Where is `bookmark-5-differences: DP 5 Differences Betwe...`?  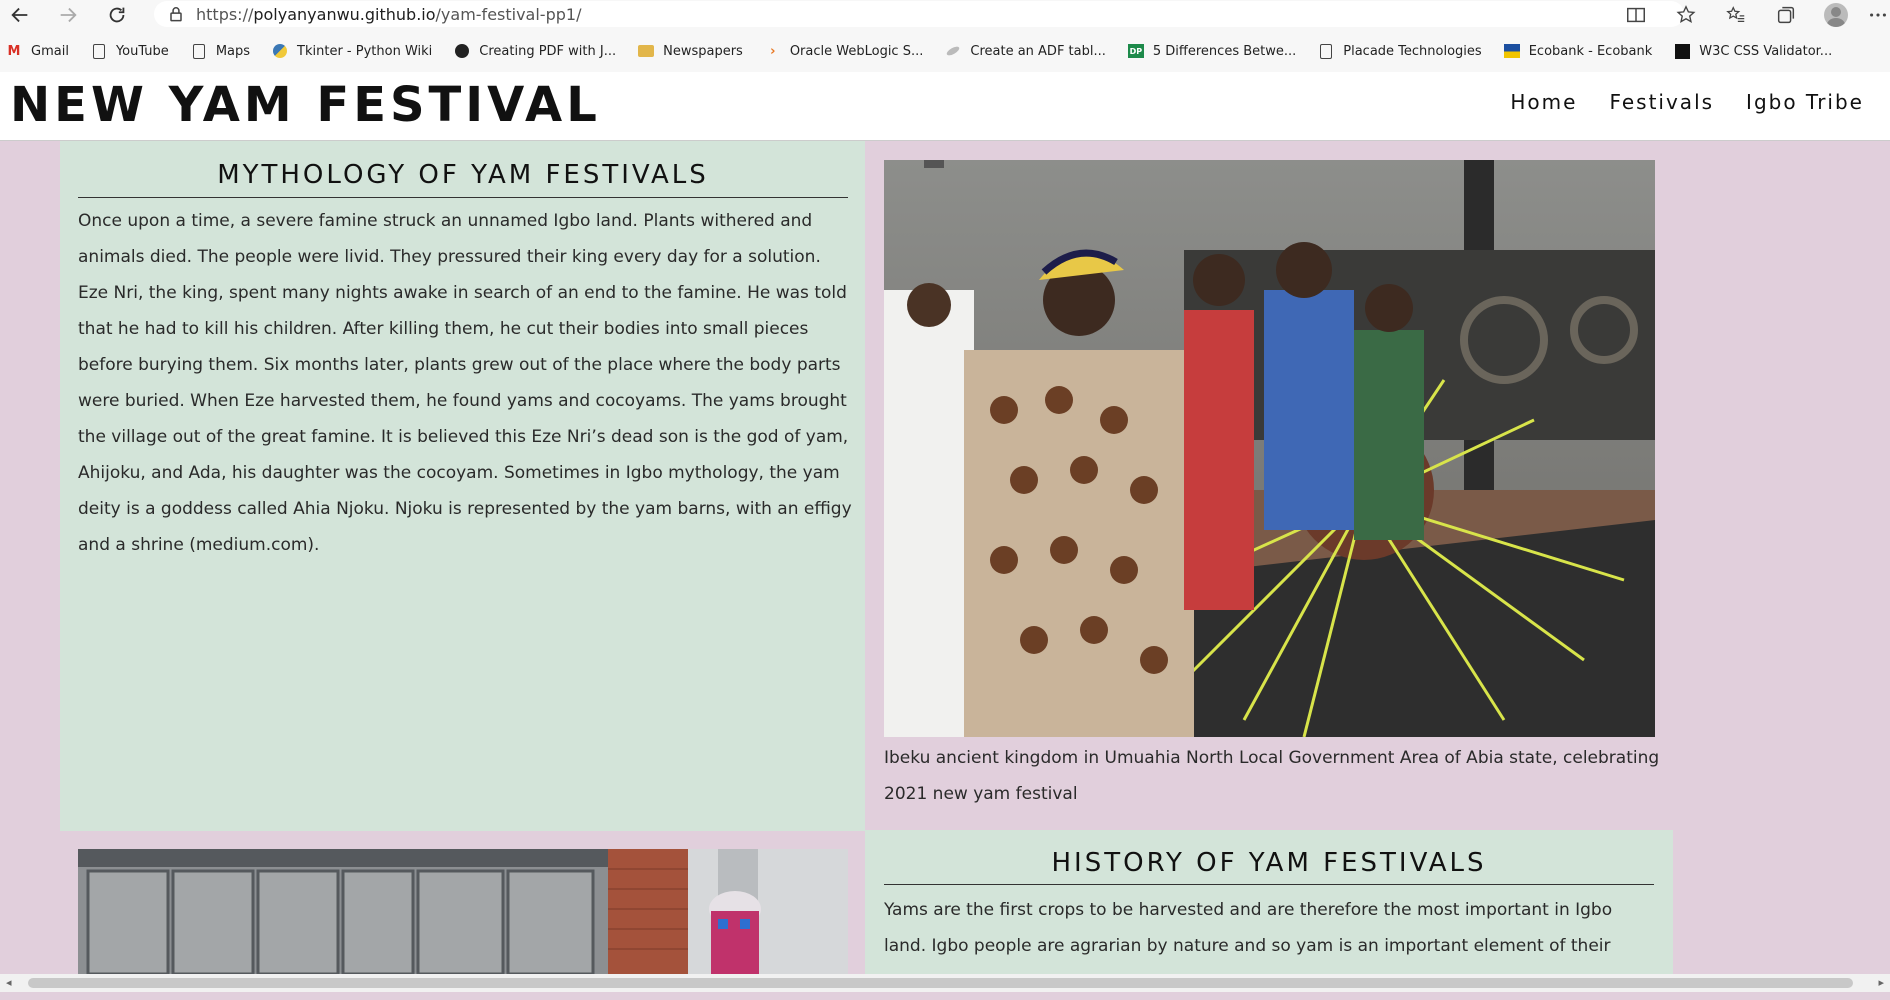
bookmark-5-differences: DP 5 Differences Betwe... is located at coordinates (1212, 51).